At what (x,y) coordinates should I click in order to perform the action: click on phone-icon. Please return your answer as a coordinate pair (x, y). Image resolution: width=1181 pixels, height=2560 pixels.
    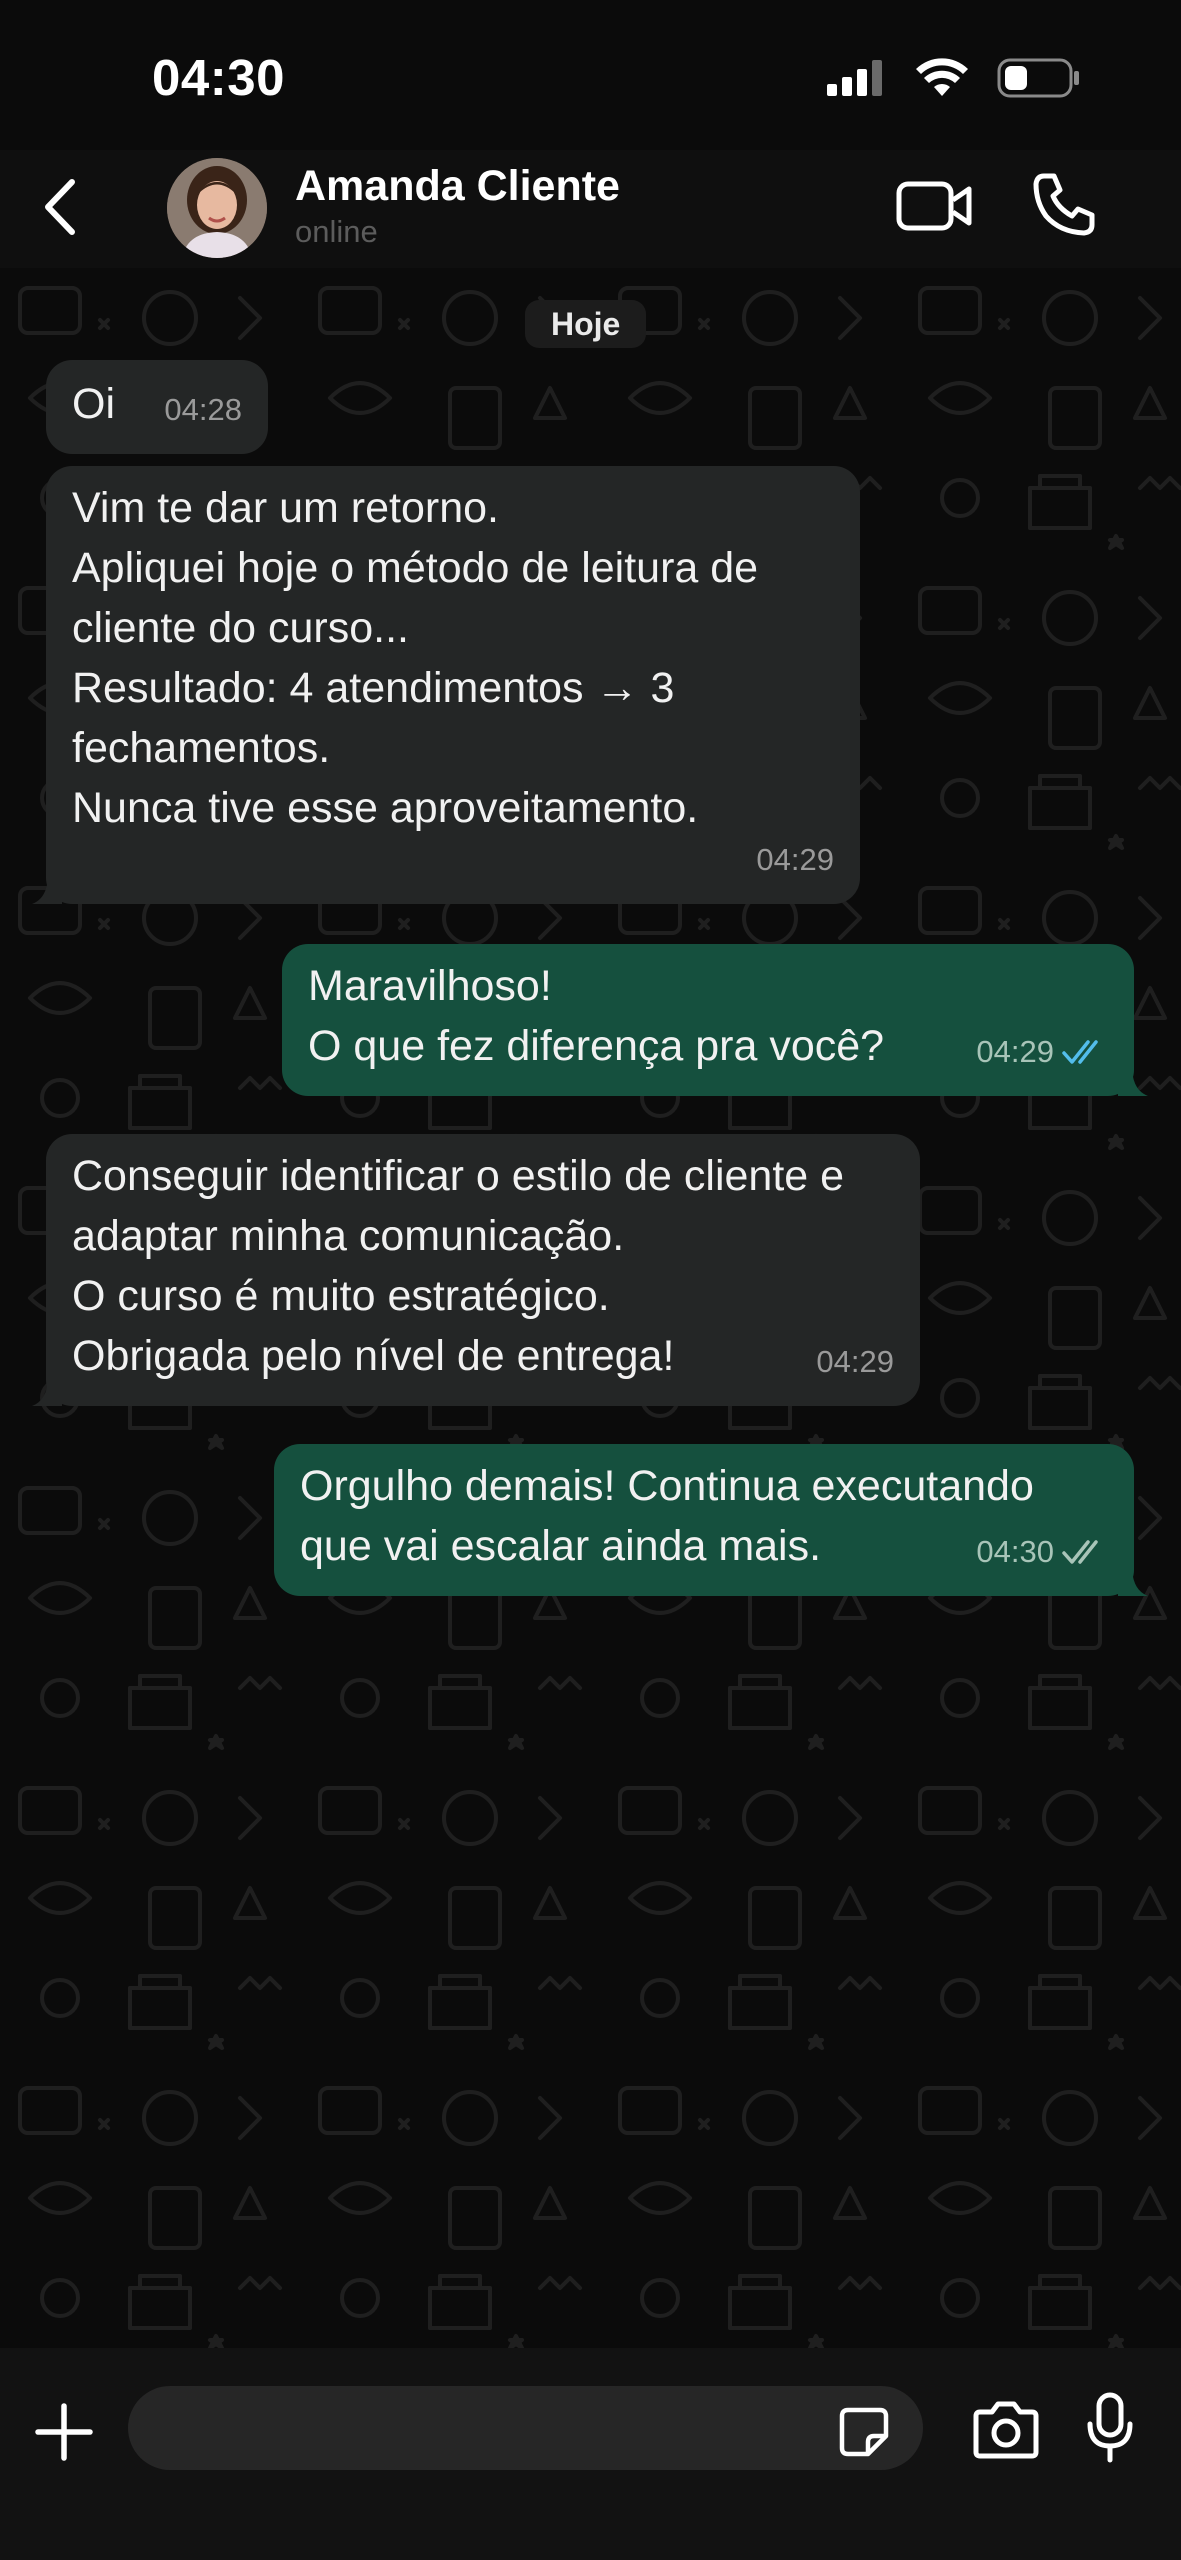
    Looking at the image, I should click on (1064, 204).